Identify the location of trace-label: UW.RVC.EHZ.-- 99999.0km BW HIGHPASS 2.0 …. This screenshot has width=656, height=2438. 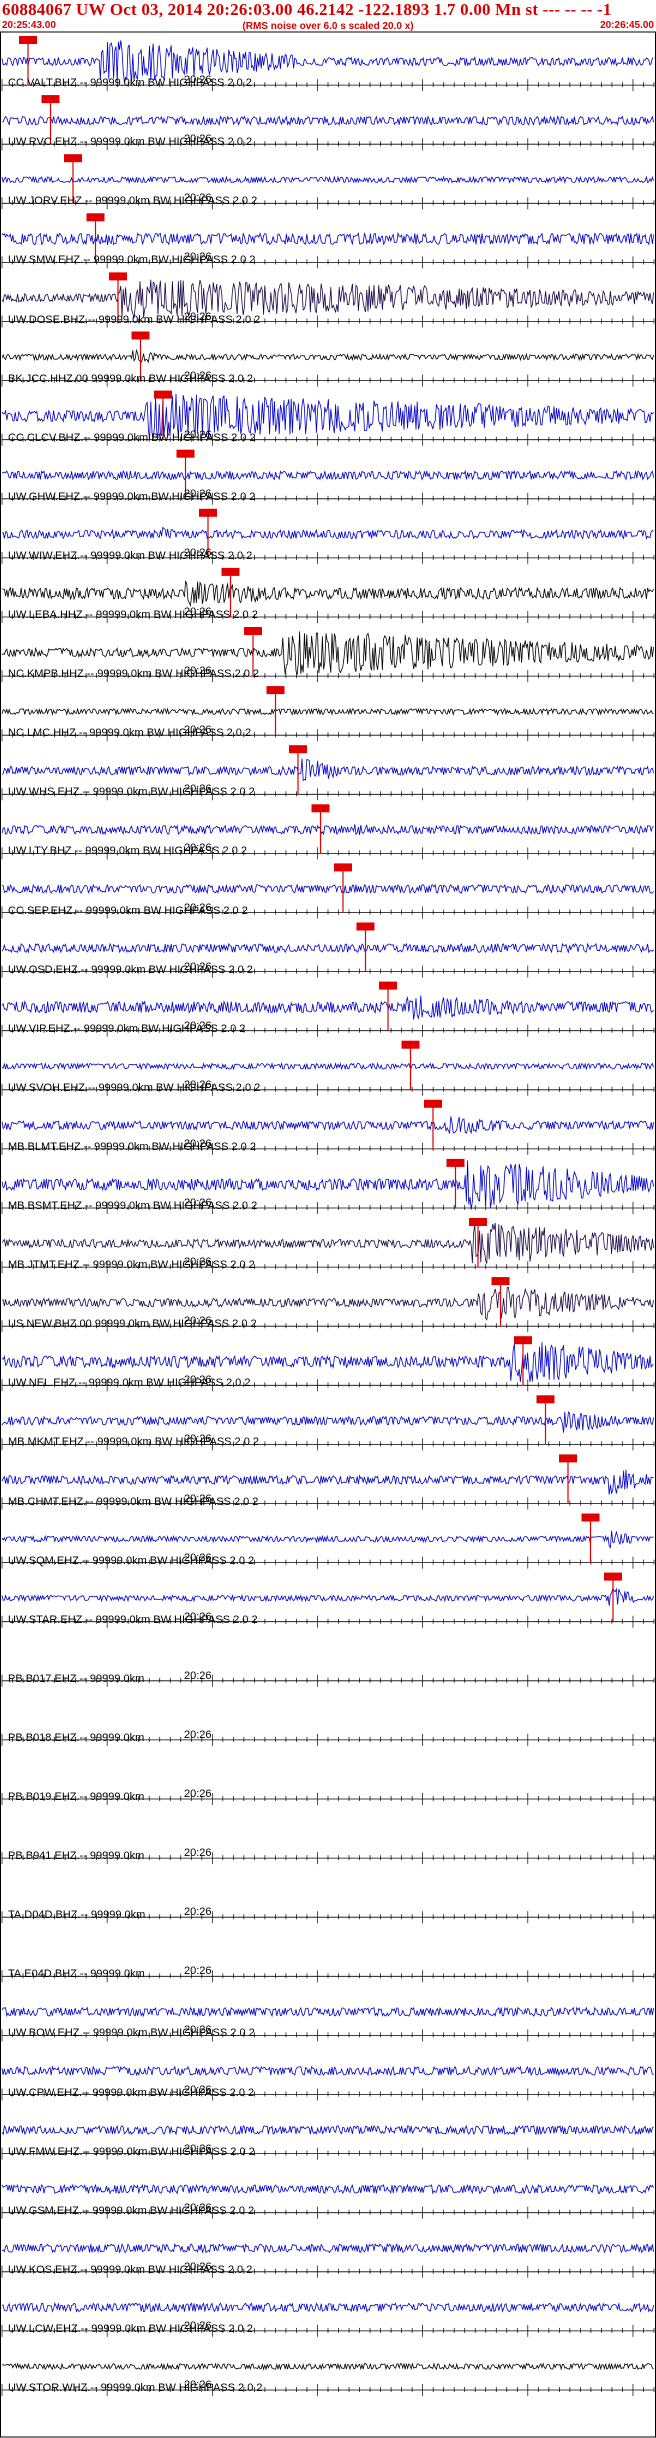
(130, 142).